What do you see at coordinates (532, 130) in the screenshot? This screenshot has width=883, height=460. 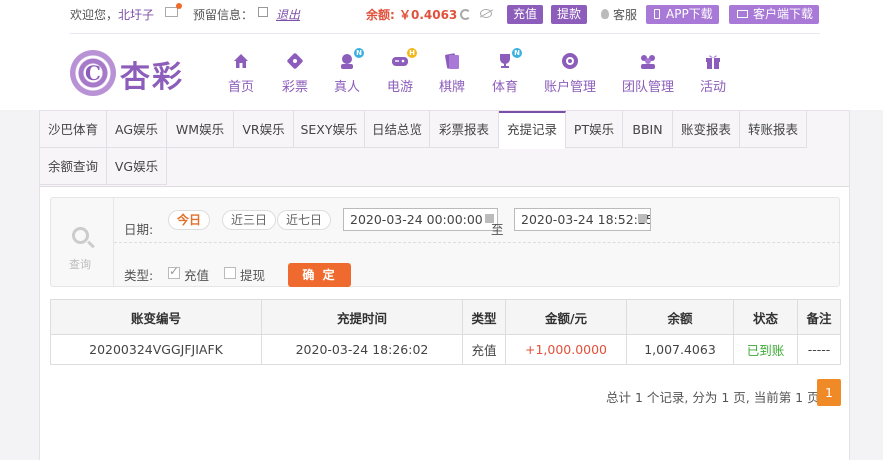 I see `tab-deposit-withdraw-records: 充提记录` at bounding box center [532, 130].